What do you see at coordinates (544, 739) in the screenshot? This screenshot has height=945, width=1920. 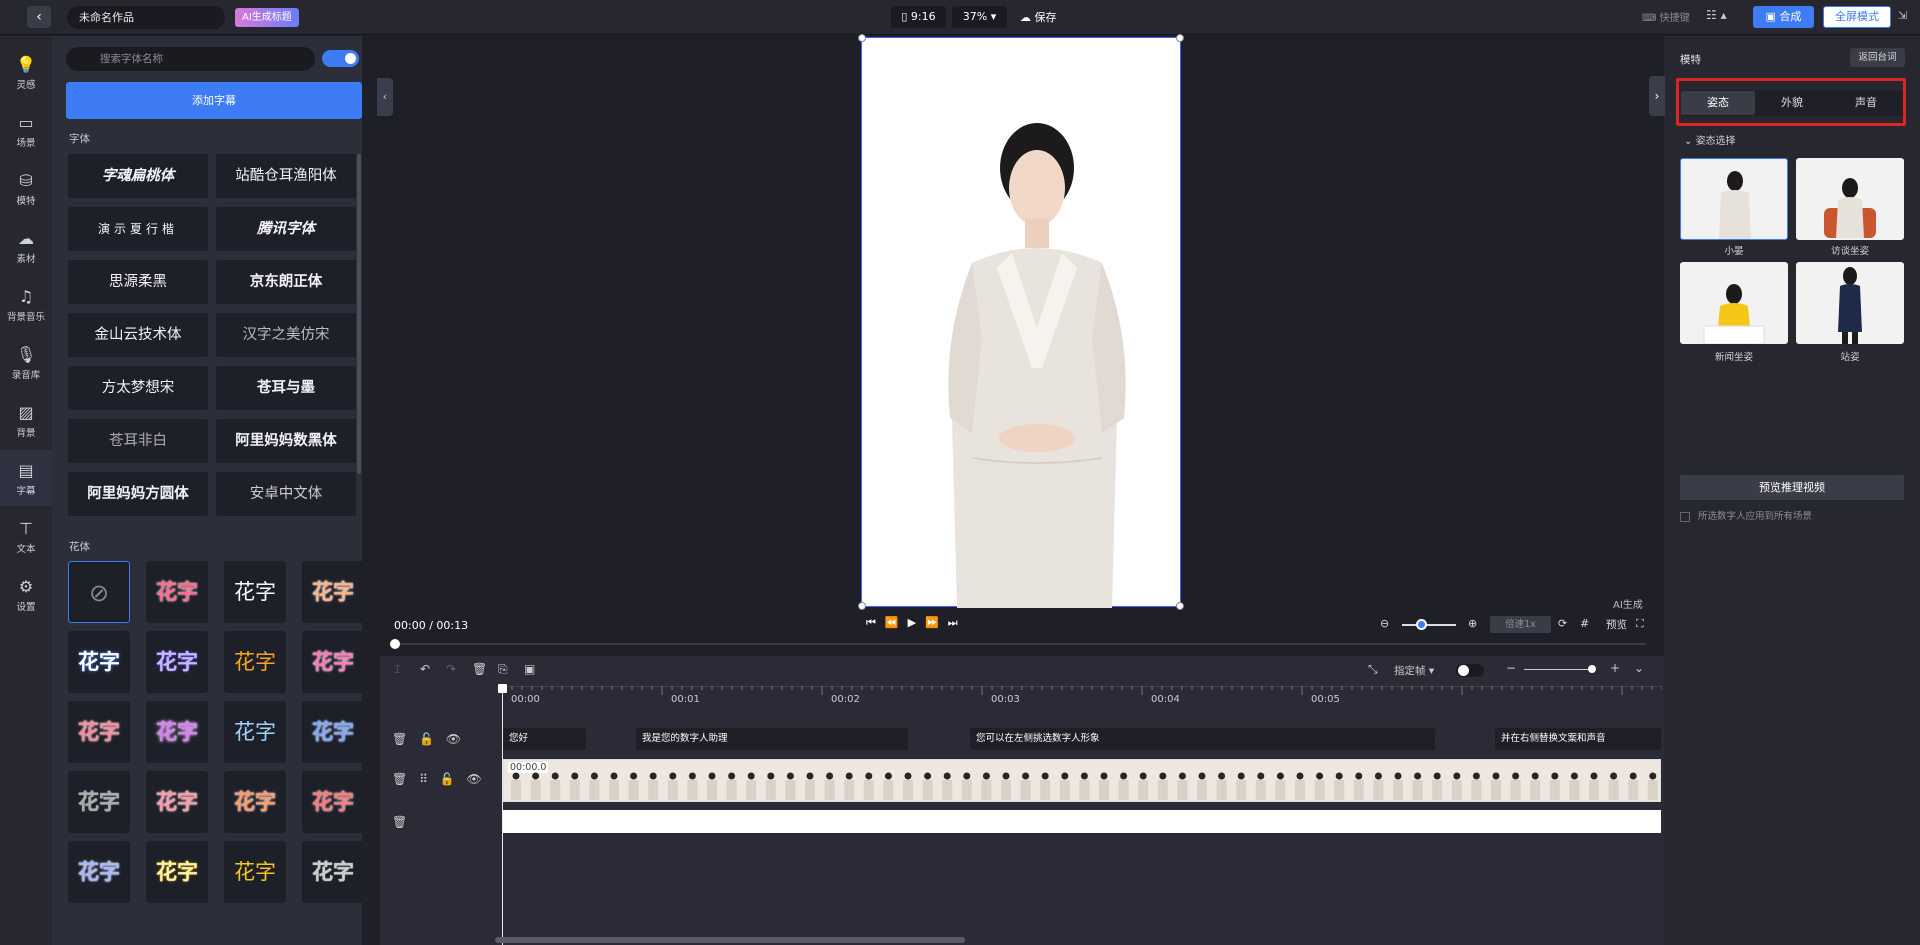 I see `subtitle-clip: 您好` at bounding box center [544, 739].